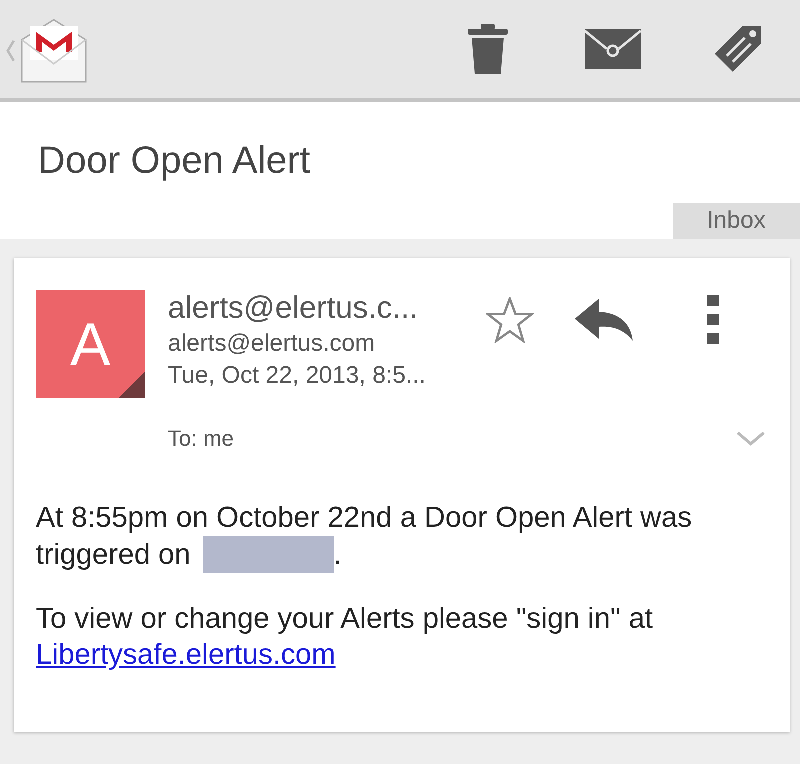 This screenshot has width=800, height=764. What do you see at coordinates (186, 655) in the screenshot?
I see `website-link: Libertysafe.elertus.com` at bounding box center [186, 655].